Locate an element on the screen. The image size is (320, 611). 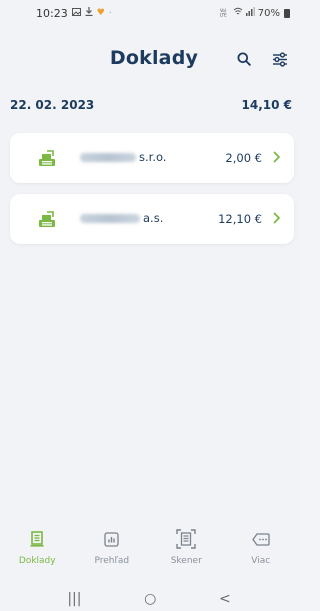
nav-label: Doklady is located at coordinates (37, 561).